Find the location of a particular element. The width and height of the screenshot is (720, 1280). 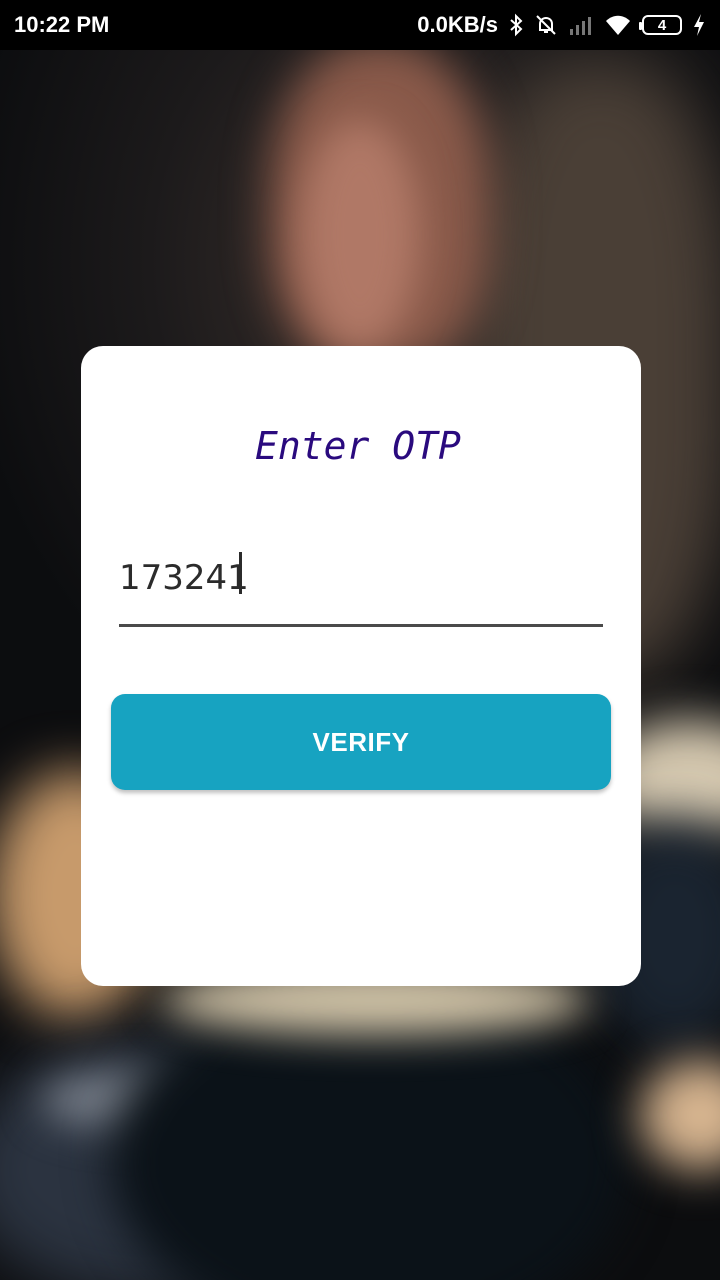

status-icons: 0.0KB/s 4 is located at coordinates (561, 25).